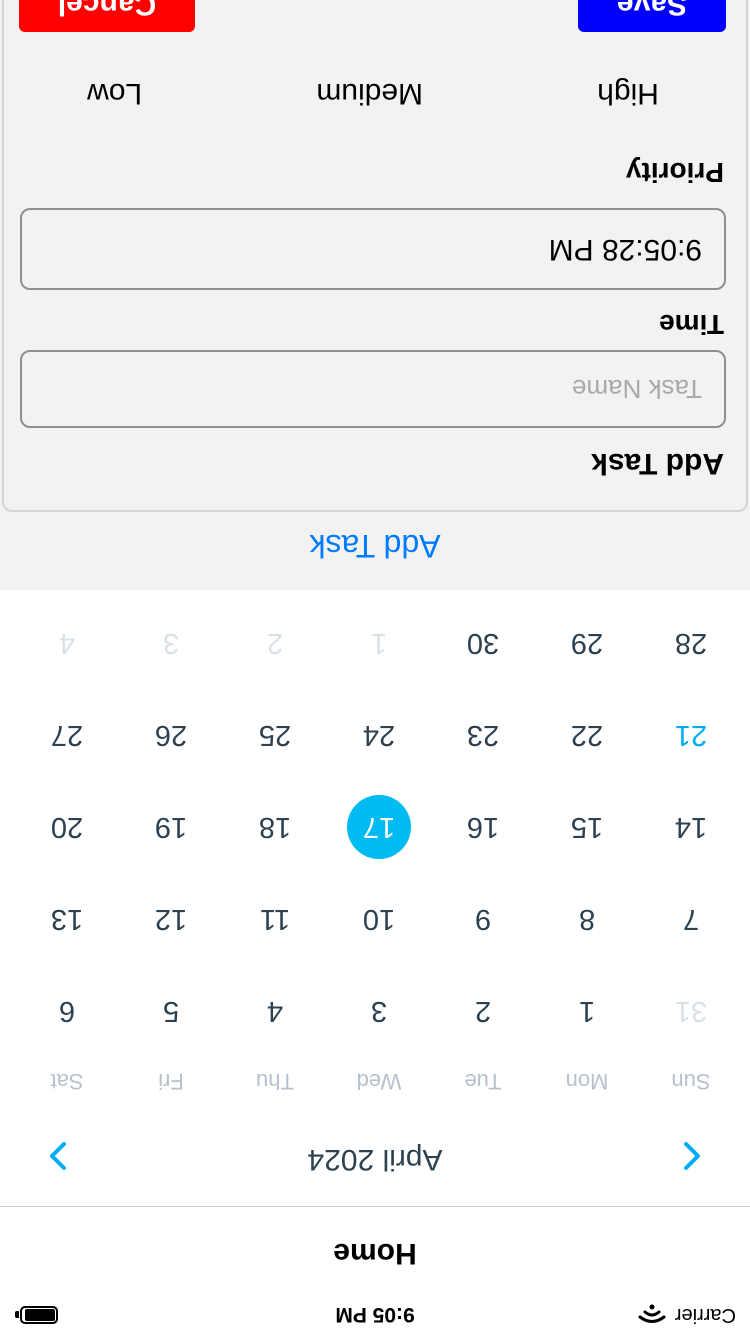 This screenshot has height=1334, width=750. What do you see at coordinates (657, 463) in the screenshot?
I see `form-title: Add Task` at bounding box center [657, 463].